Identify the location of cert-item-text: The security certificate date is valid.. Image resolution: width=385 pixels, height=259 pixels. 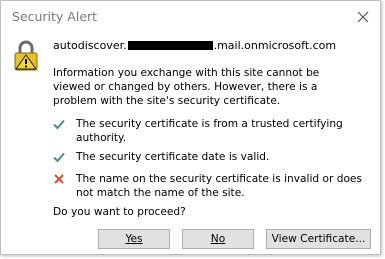
(173, 157).